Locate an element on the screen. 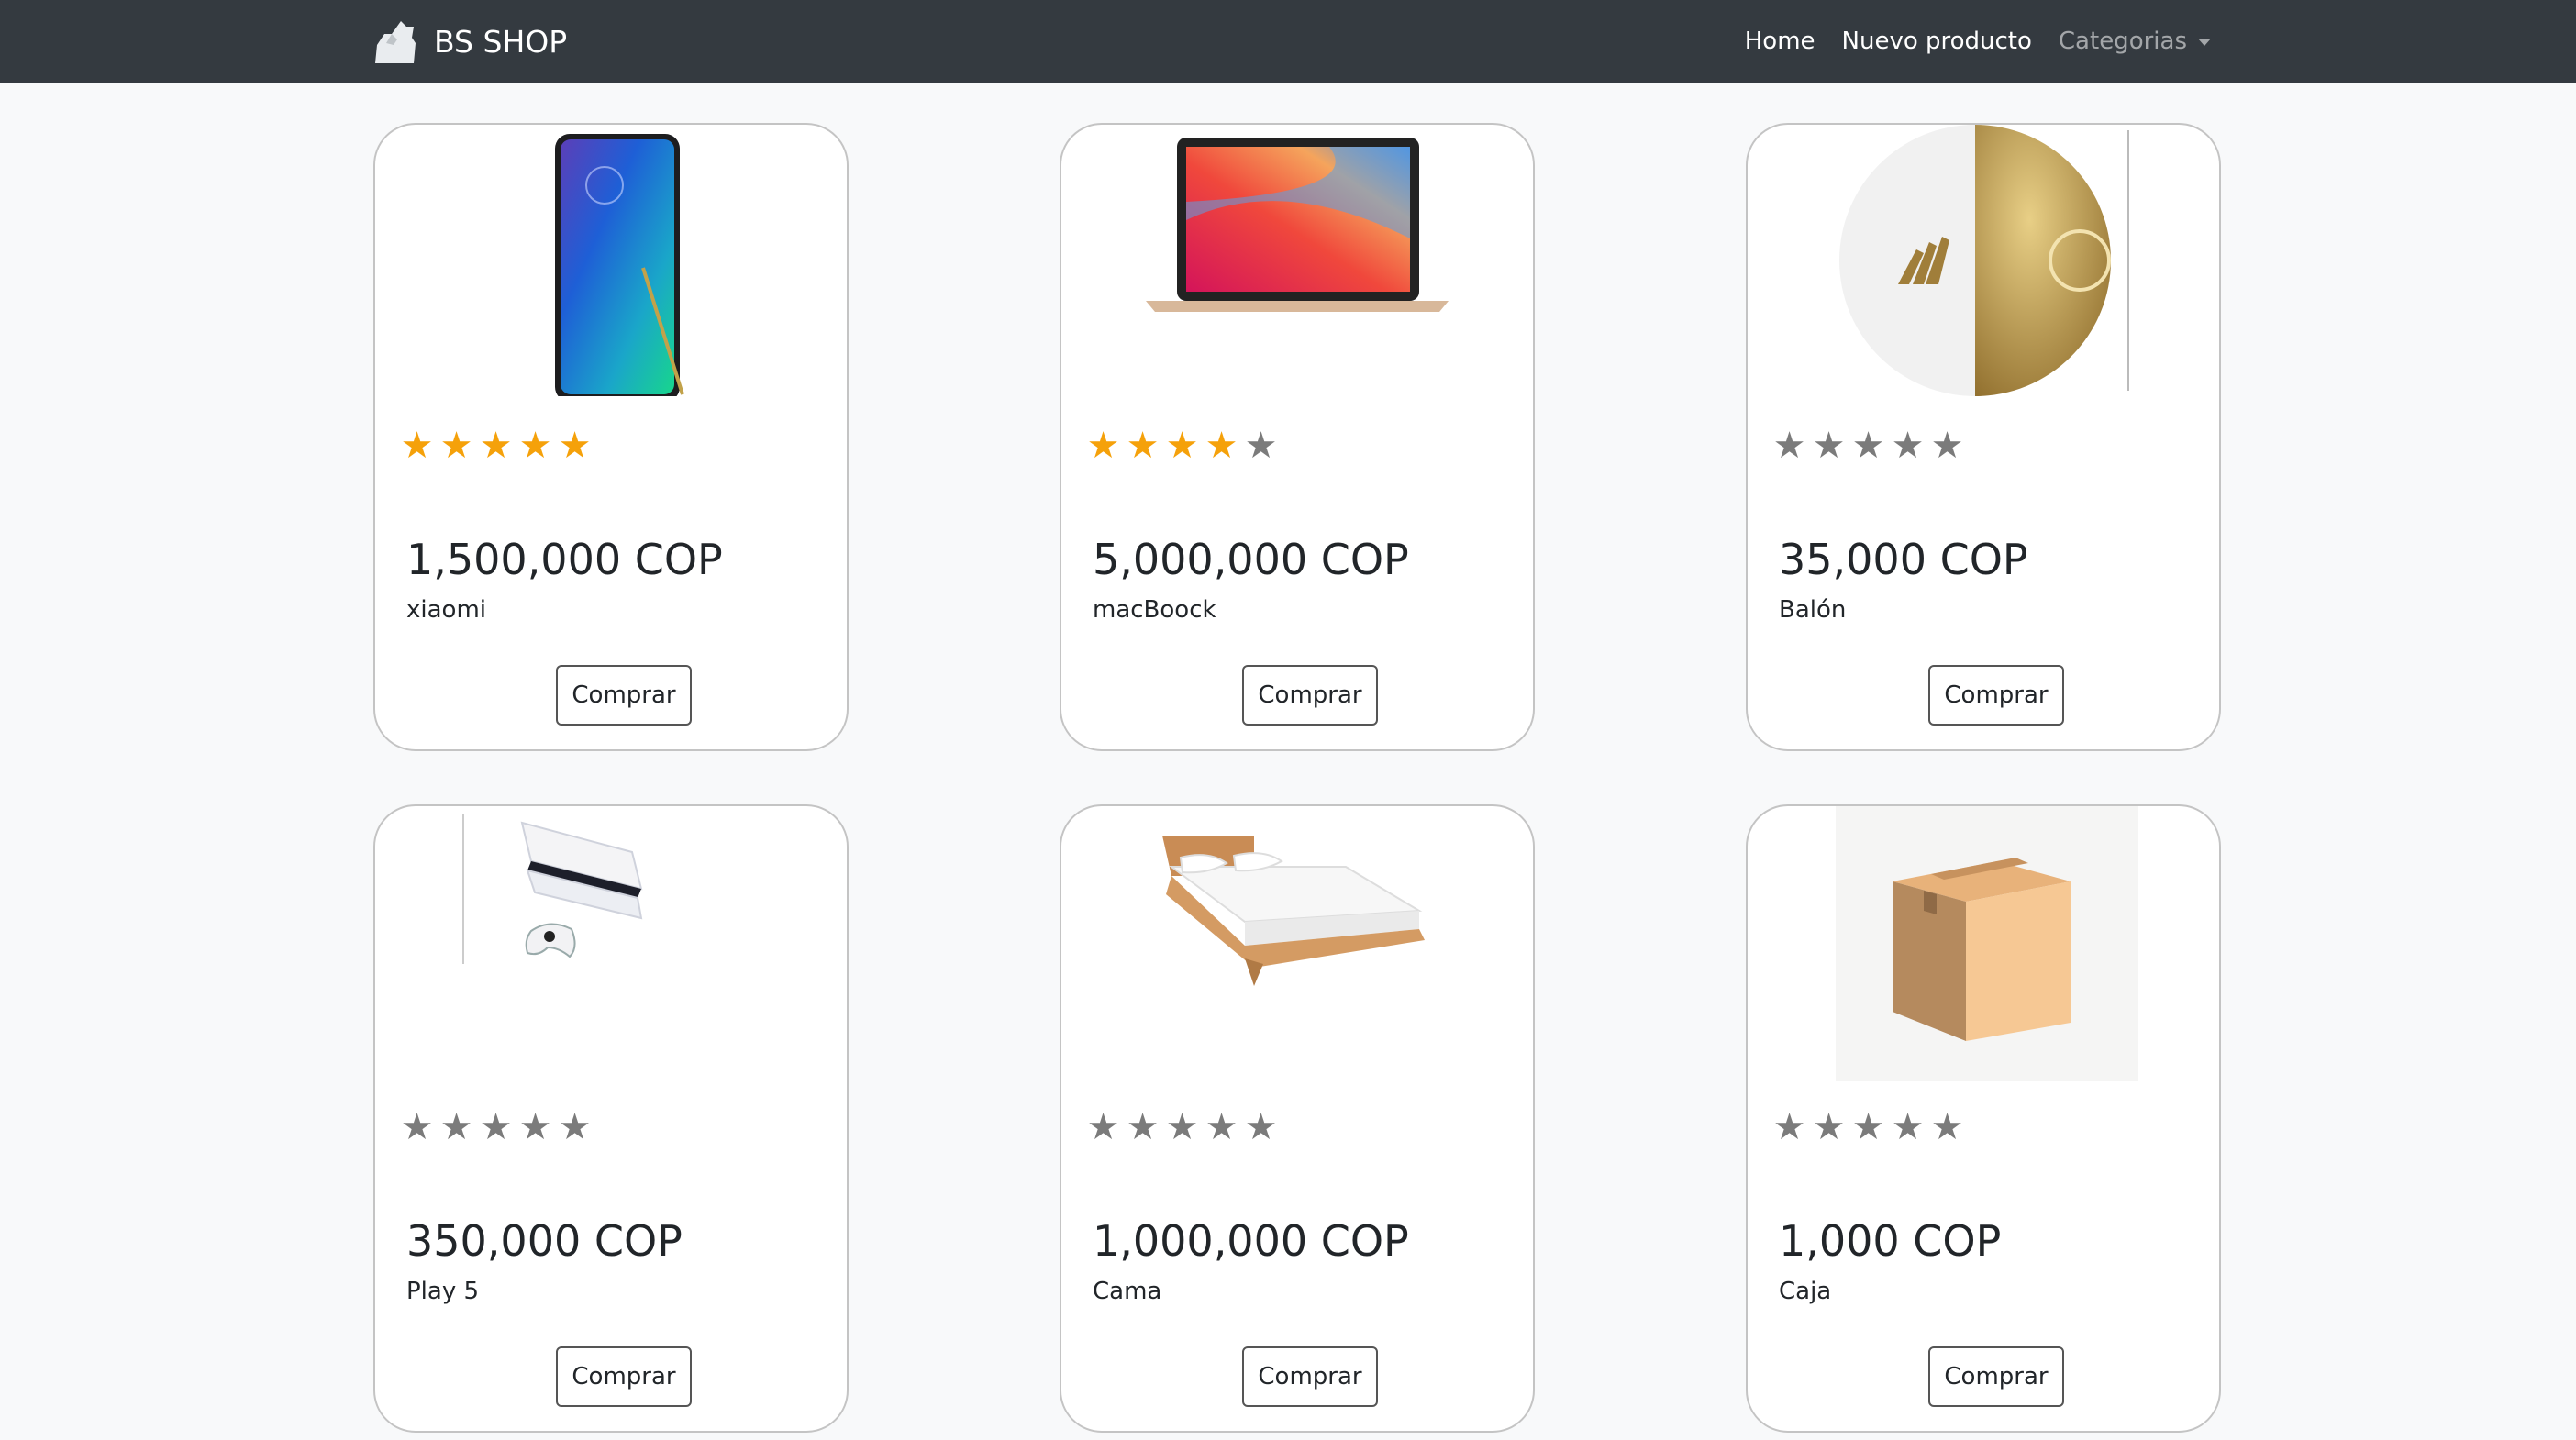 This screenshot has height=1440, width=2576. brand-name: BS SHOP is located at coordinates (501, 41).